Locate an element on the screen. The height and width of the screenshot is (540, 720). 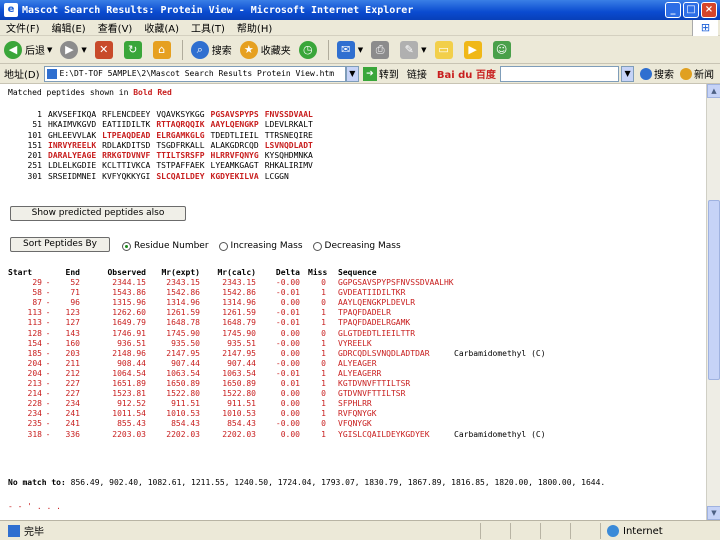
cell-sequence: TPAQFDADELRGAMK is located at coordinates (374, 323).